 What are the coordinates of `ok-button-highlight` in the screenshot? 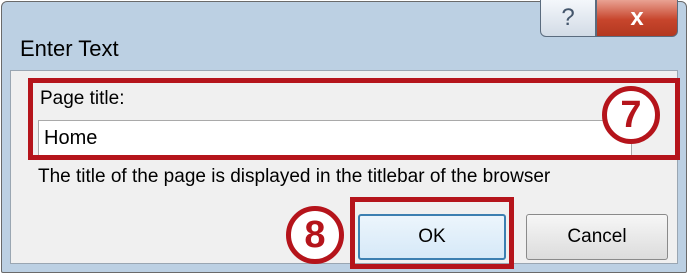 It's located at (432, 233).